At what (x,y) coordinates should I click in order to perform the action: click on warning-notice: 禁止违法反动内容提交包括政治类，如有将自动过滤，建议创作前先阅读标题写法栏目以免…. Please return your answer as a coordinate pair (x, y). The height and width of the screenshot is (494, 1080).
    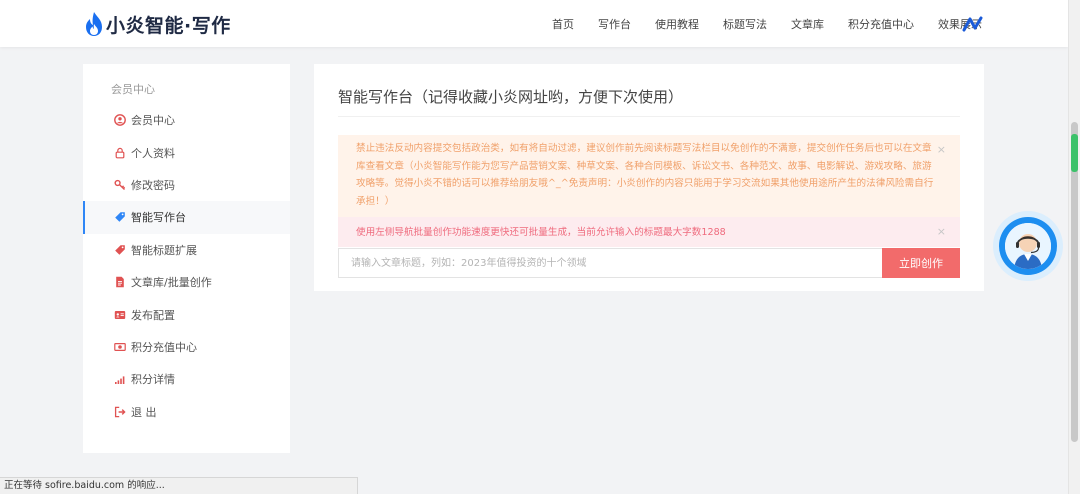
    Looking at the image, I should click on (649, 176).